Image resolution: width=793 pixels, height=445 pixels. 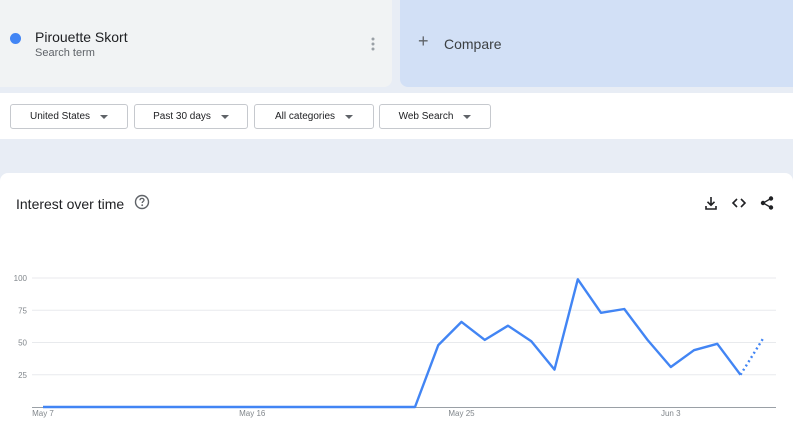 I want to click on chart-title: Interest over time, so click(x=70, y=204).